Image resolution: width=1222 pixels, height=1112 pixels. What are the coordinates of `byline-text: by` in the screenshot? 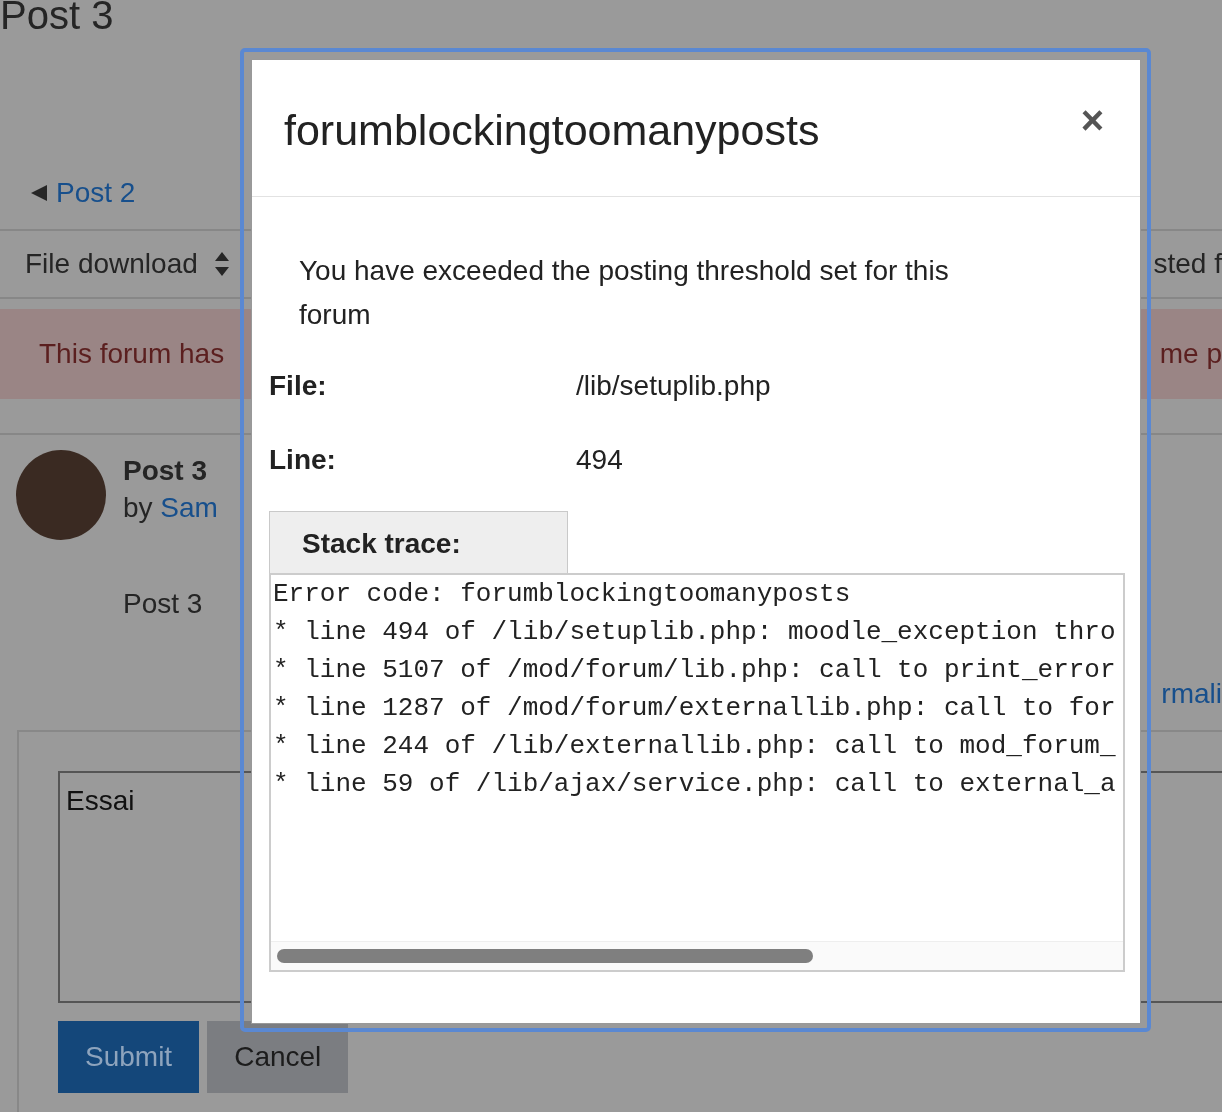 It's located at (138, 507).